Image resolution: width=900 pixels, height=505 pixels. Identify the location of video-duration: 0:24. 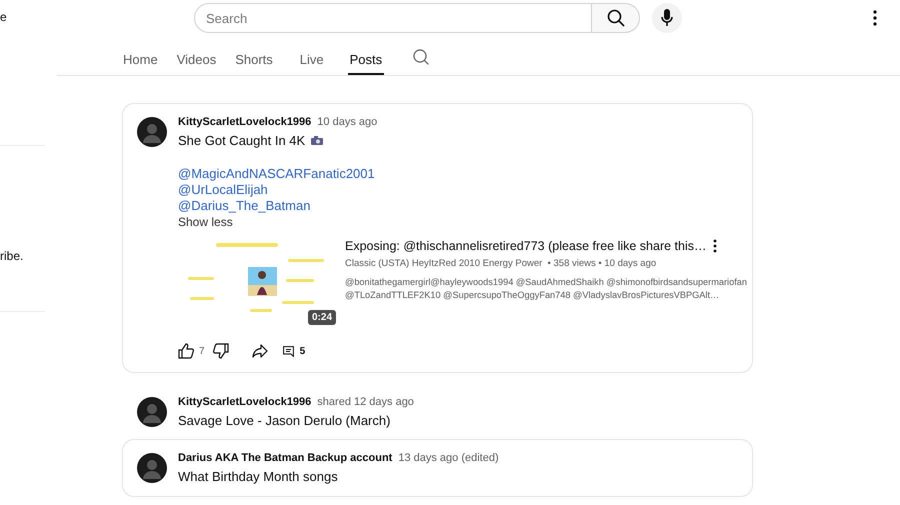
(322, 317).